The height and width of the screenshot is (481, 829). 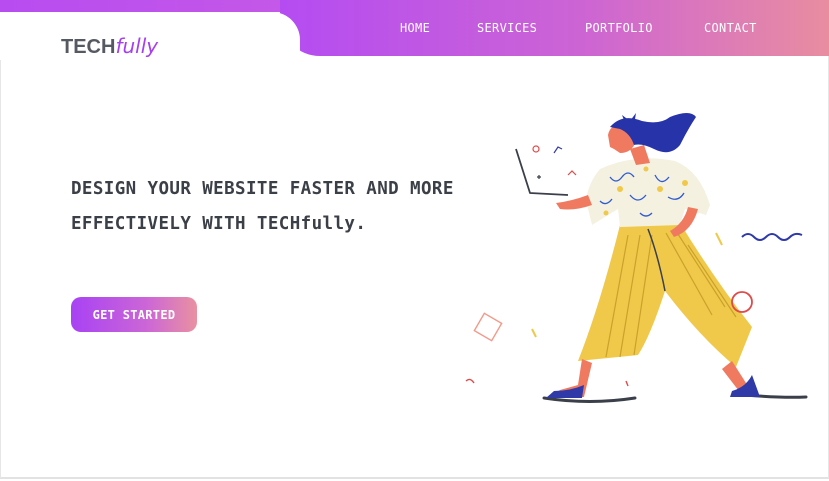 I want to click on nav-services: SERVICES, so click(x=507, y=28).